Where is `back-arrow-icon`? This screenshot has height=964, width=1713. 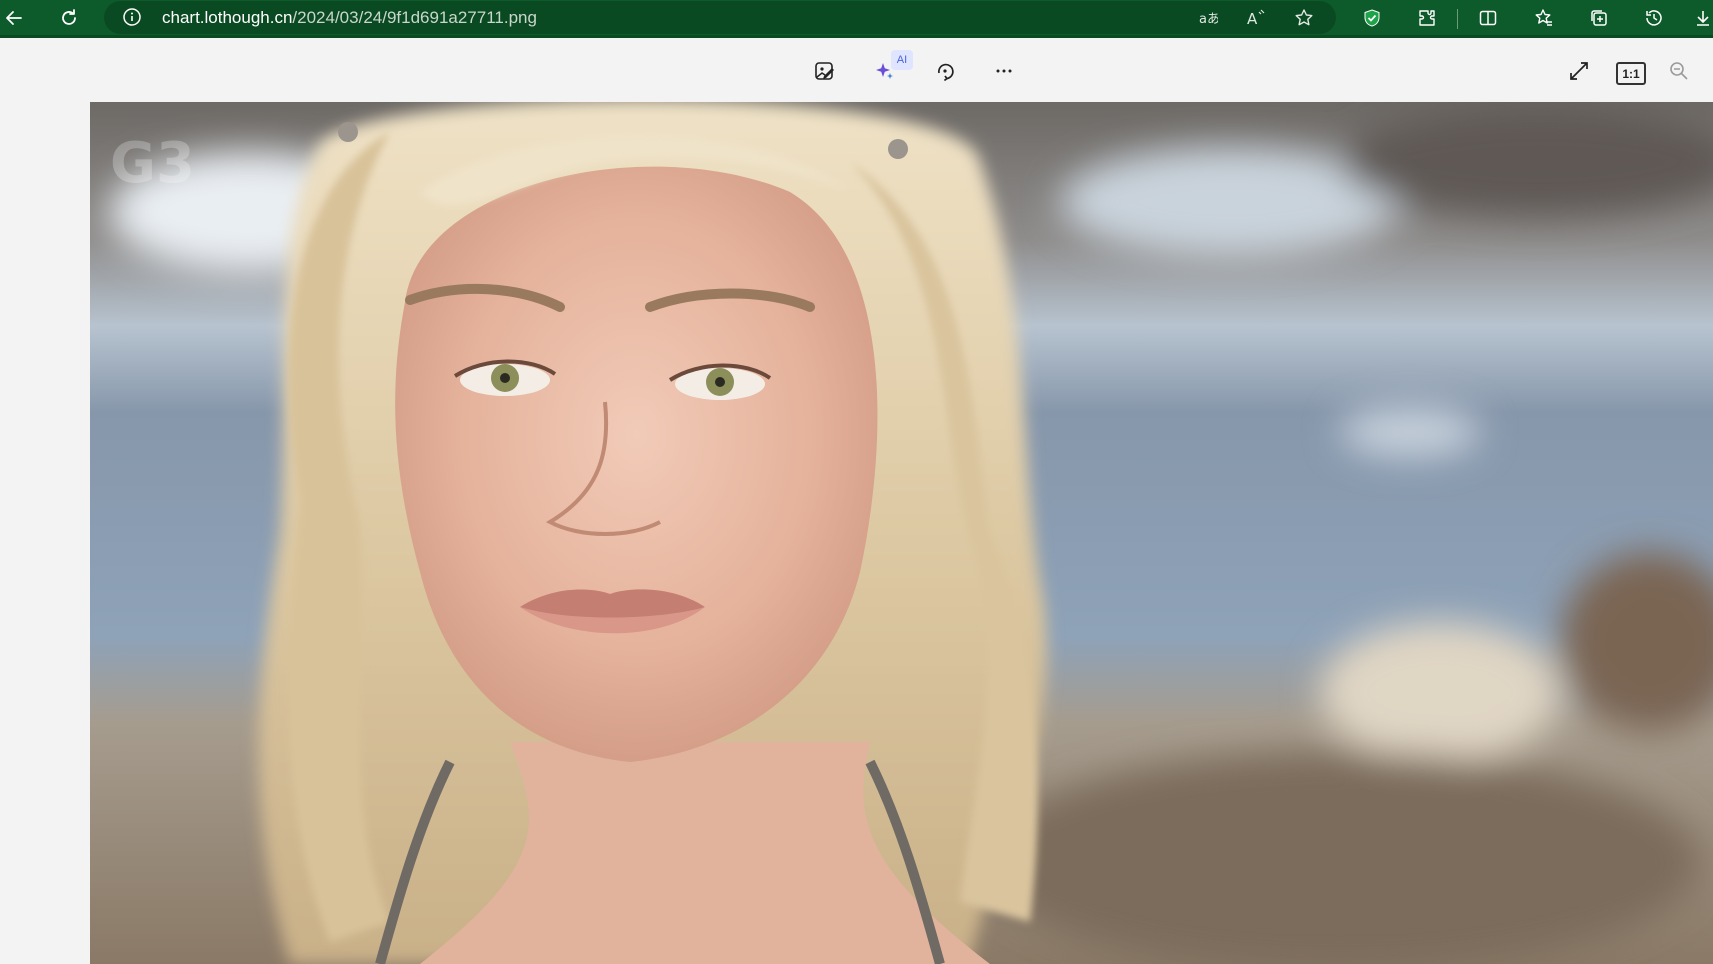 back-arrow-icon is located at coordinates (14, 18).